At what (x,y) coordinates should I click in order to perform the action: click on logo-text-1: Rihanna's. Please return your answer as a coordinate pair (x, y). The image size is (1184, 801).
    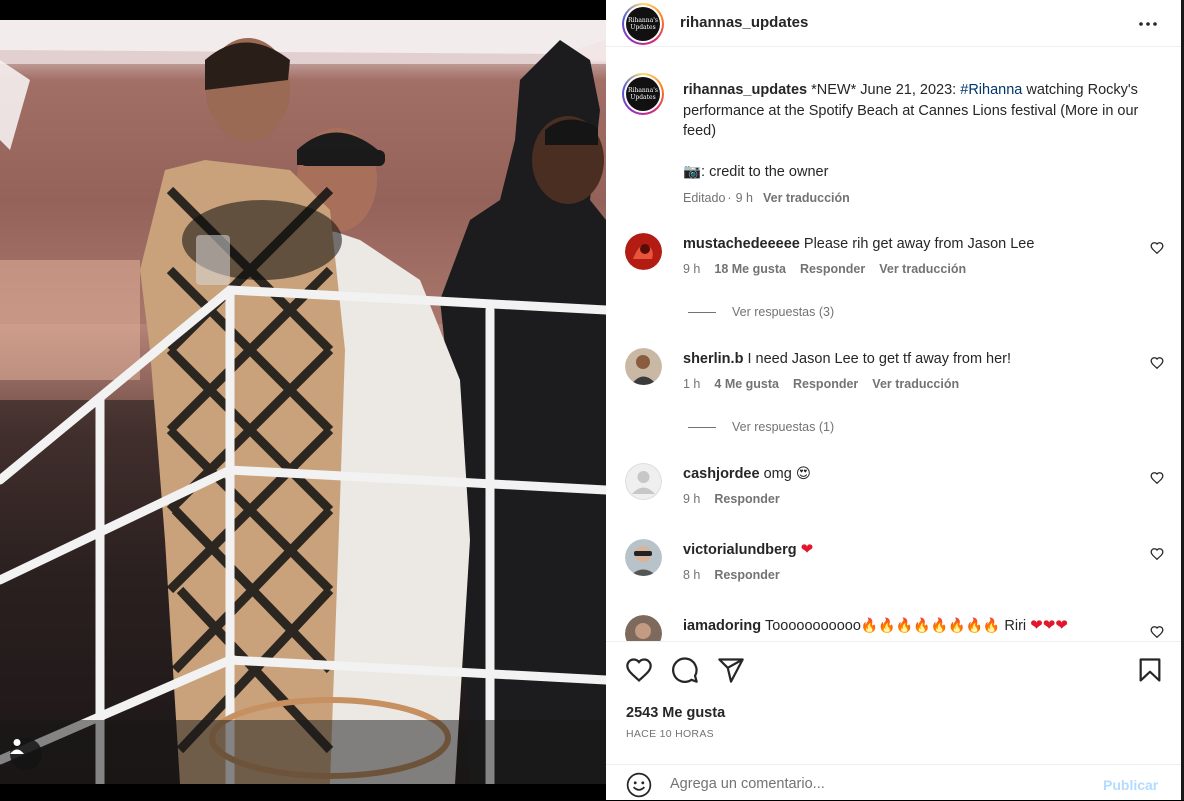
    Looking at the image, I should click on (643, 20).